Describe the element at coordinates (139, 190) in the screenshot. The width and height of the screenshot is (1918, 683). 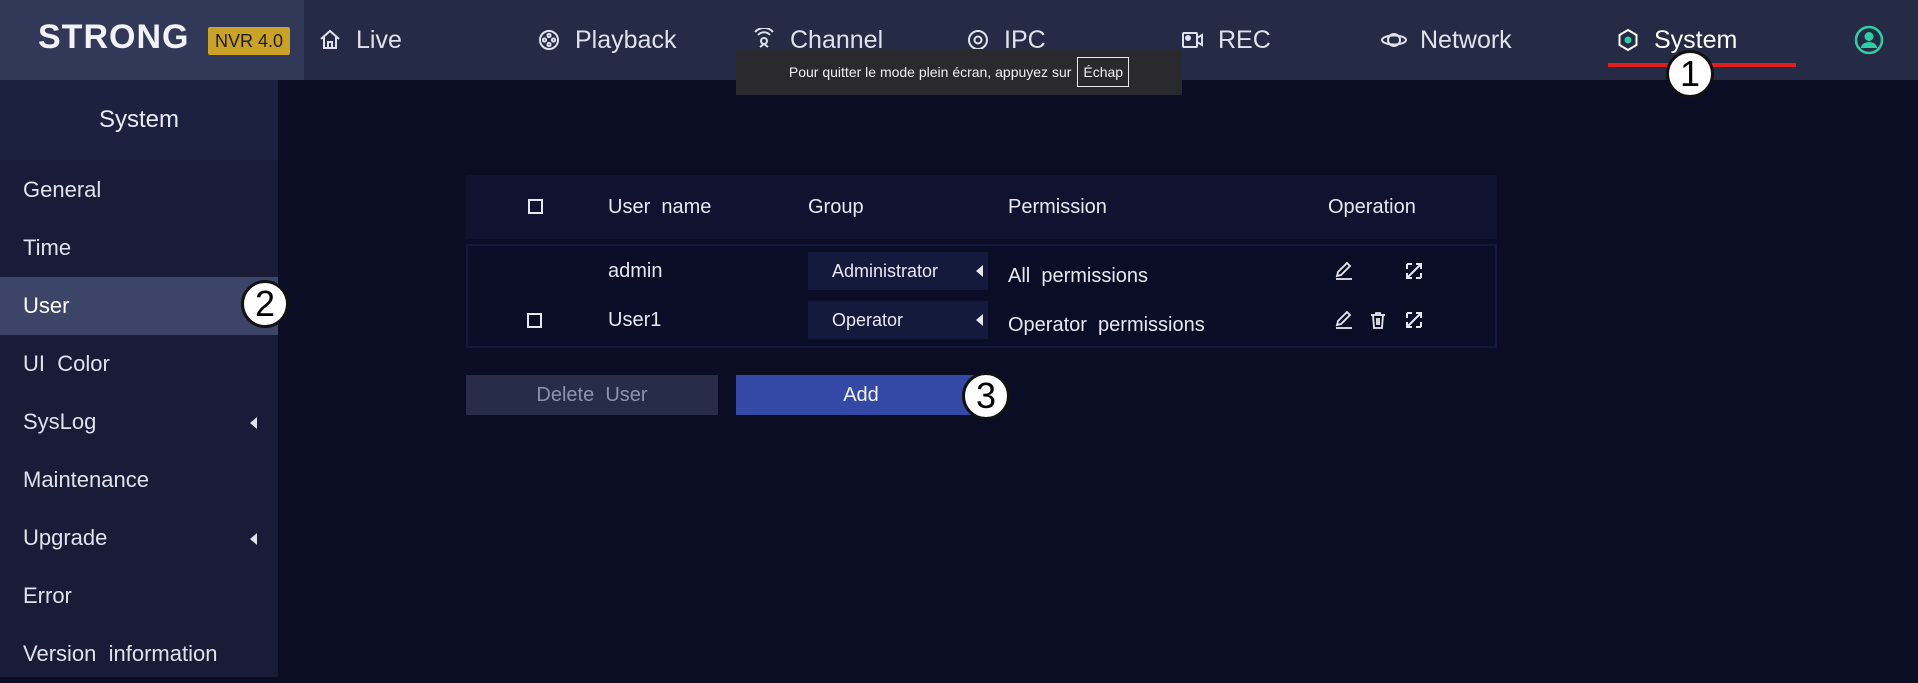
I see `sidebar-item-general: General` at that location.